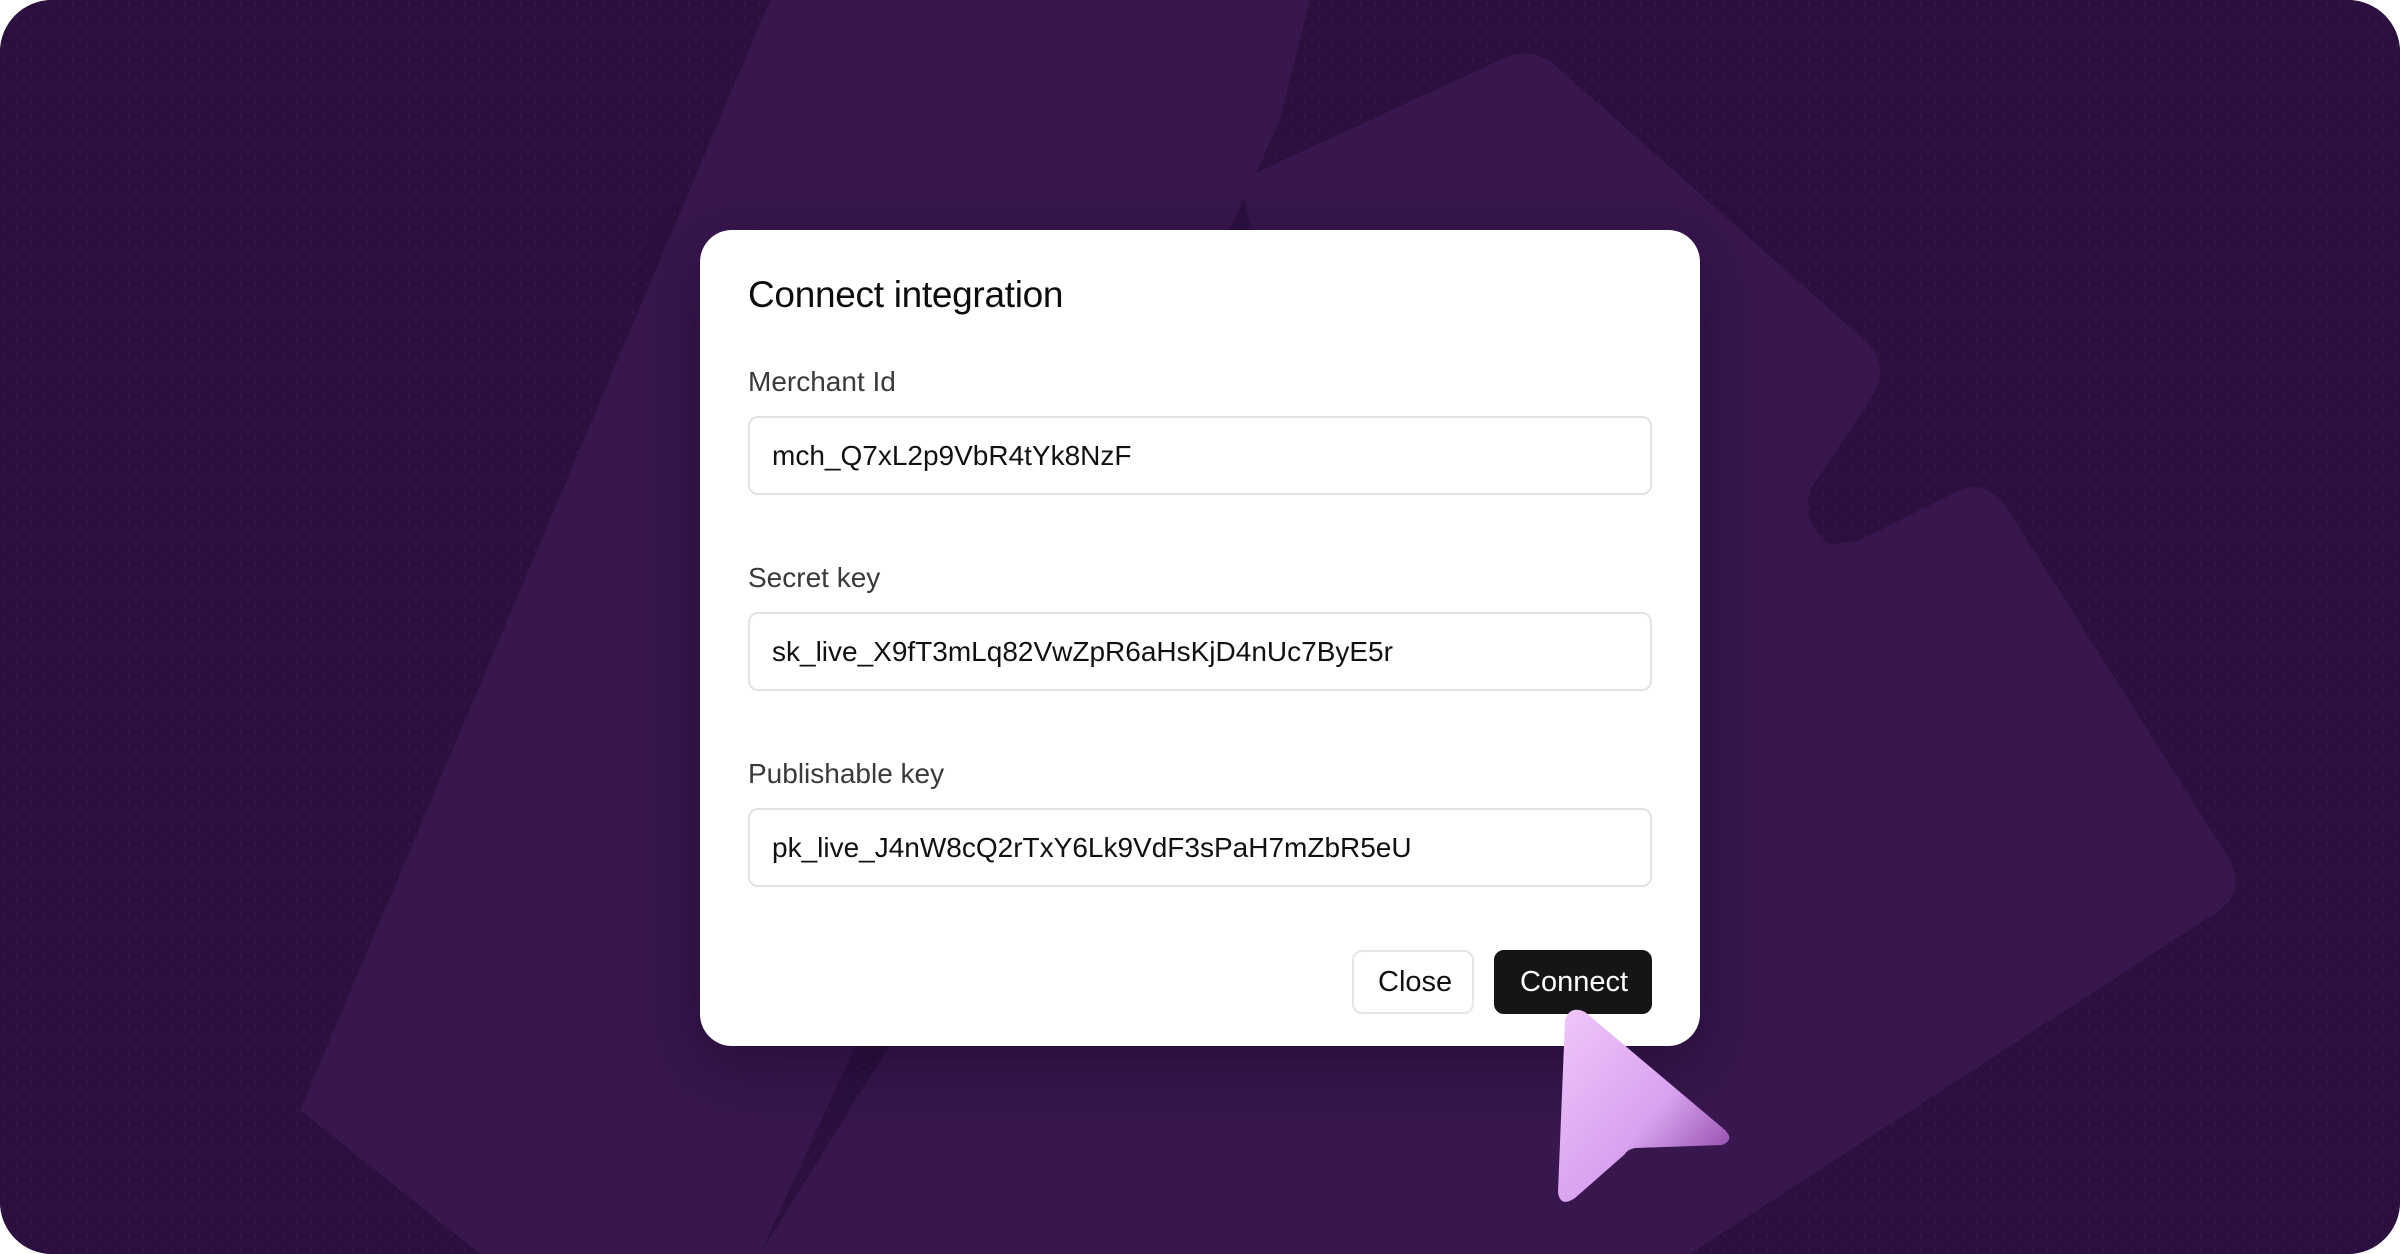 This screenshot has height=1254, width=2400. I want to click on secret-key-label: Secret key, so click(814, 577).